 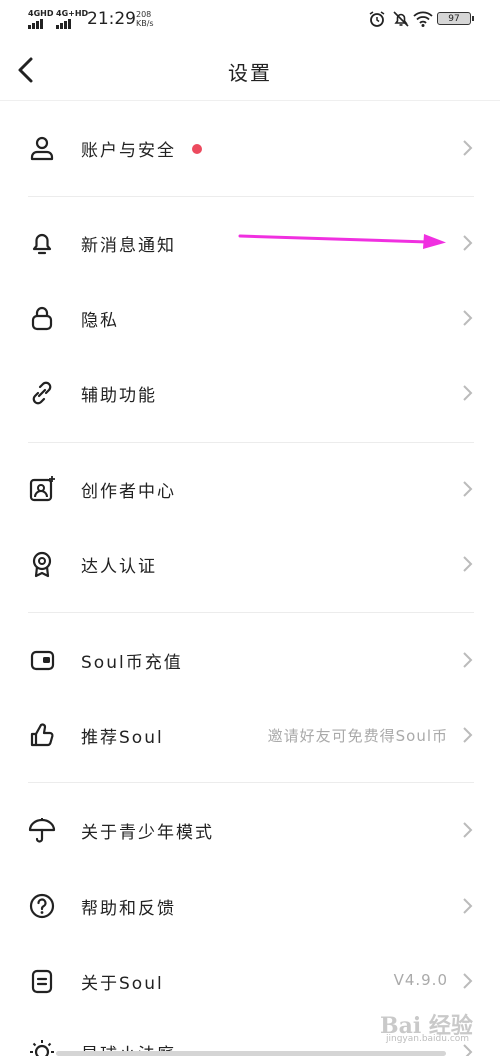 I want to click on settings-item-expert-verification: 达人认证, so click(x=250, y=564).